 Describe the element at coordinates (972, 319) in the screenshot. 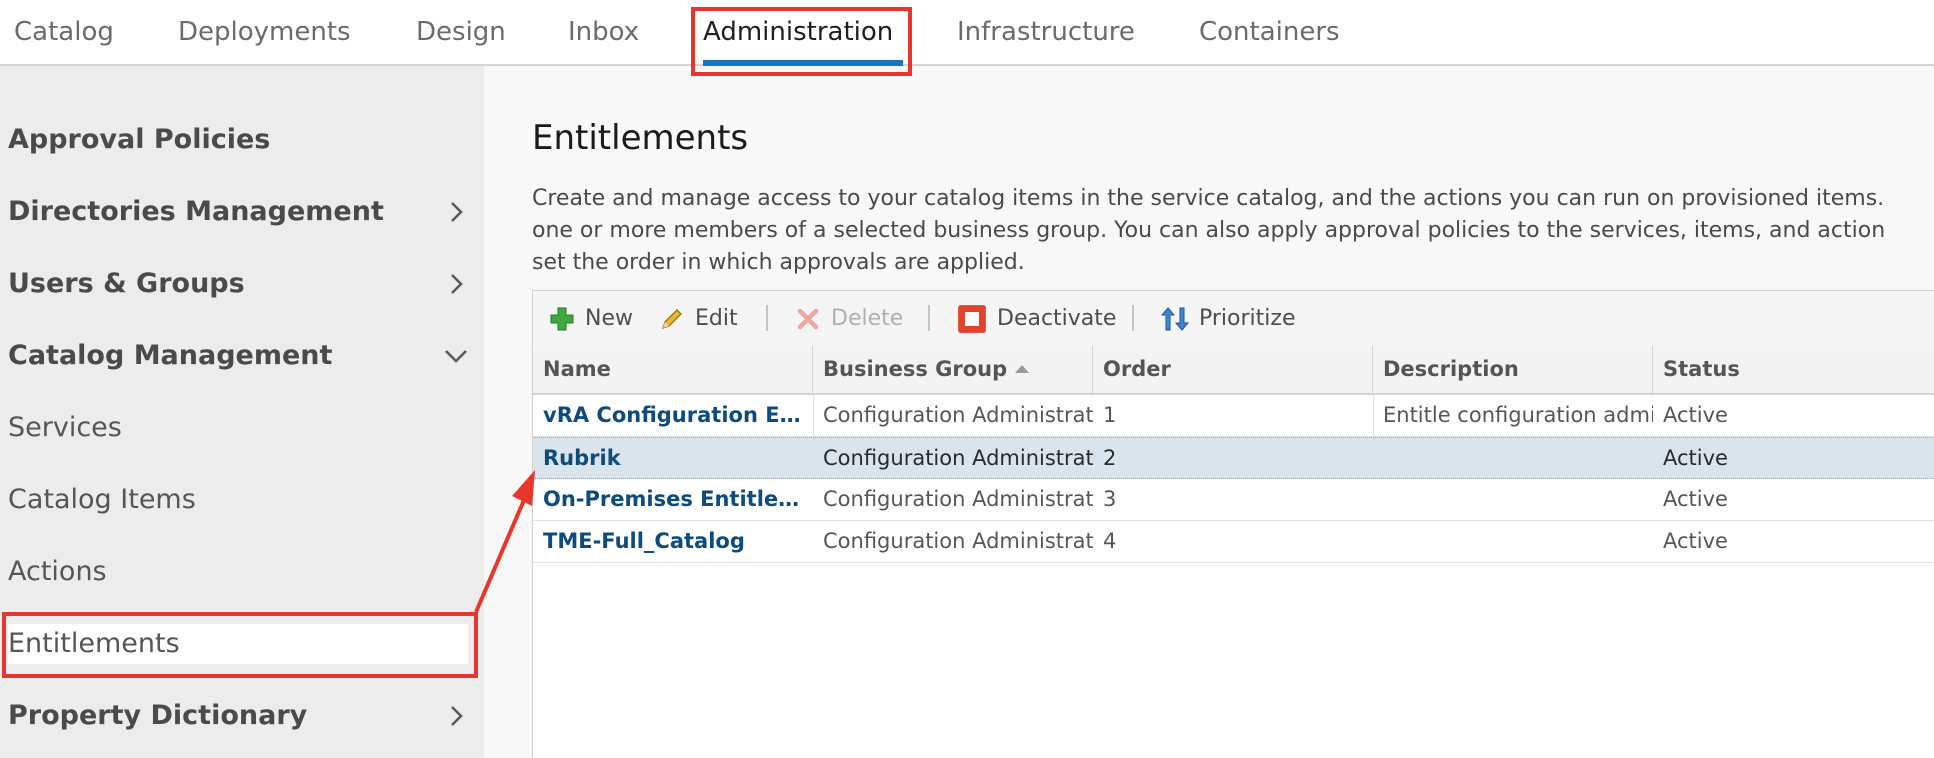

I see `stop-icon` at that location.